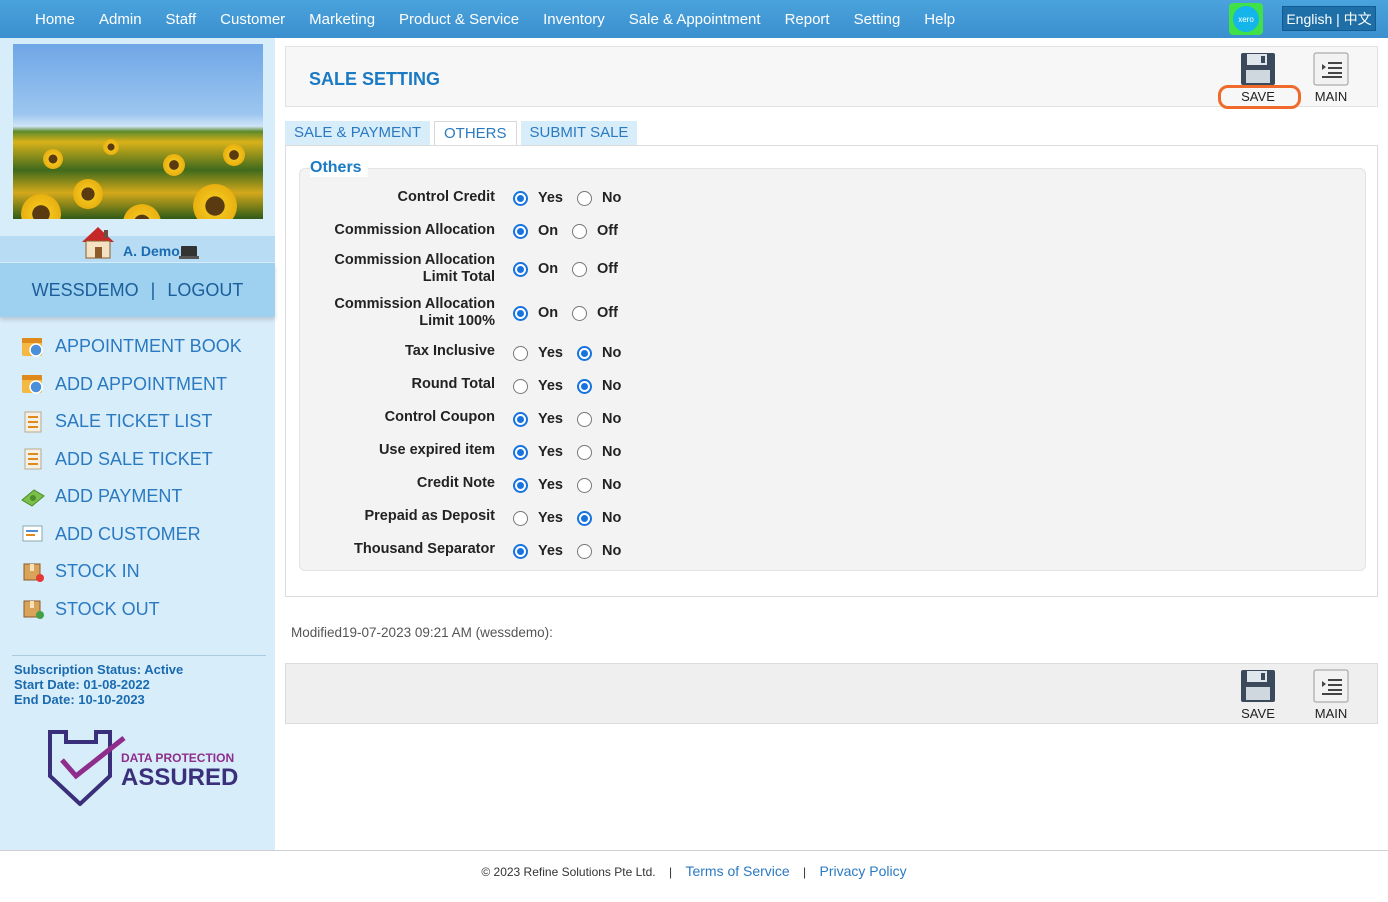 Image resolution: width=1388 pixels, height=902 pixels. I want to click on logout-link: LOGOUT, so click(205, 290).